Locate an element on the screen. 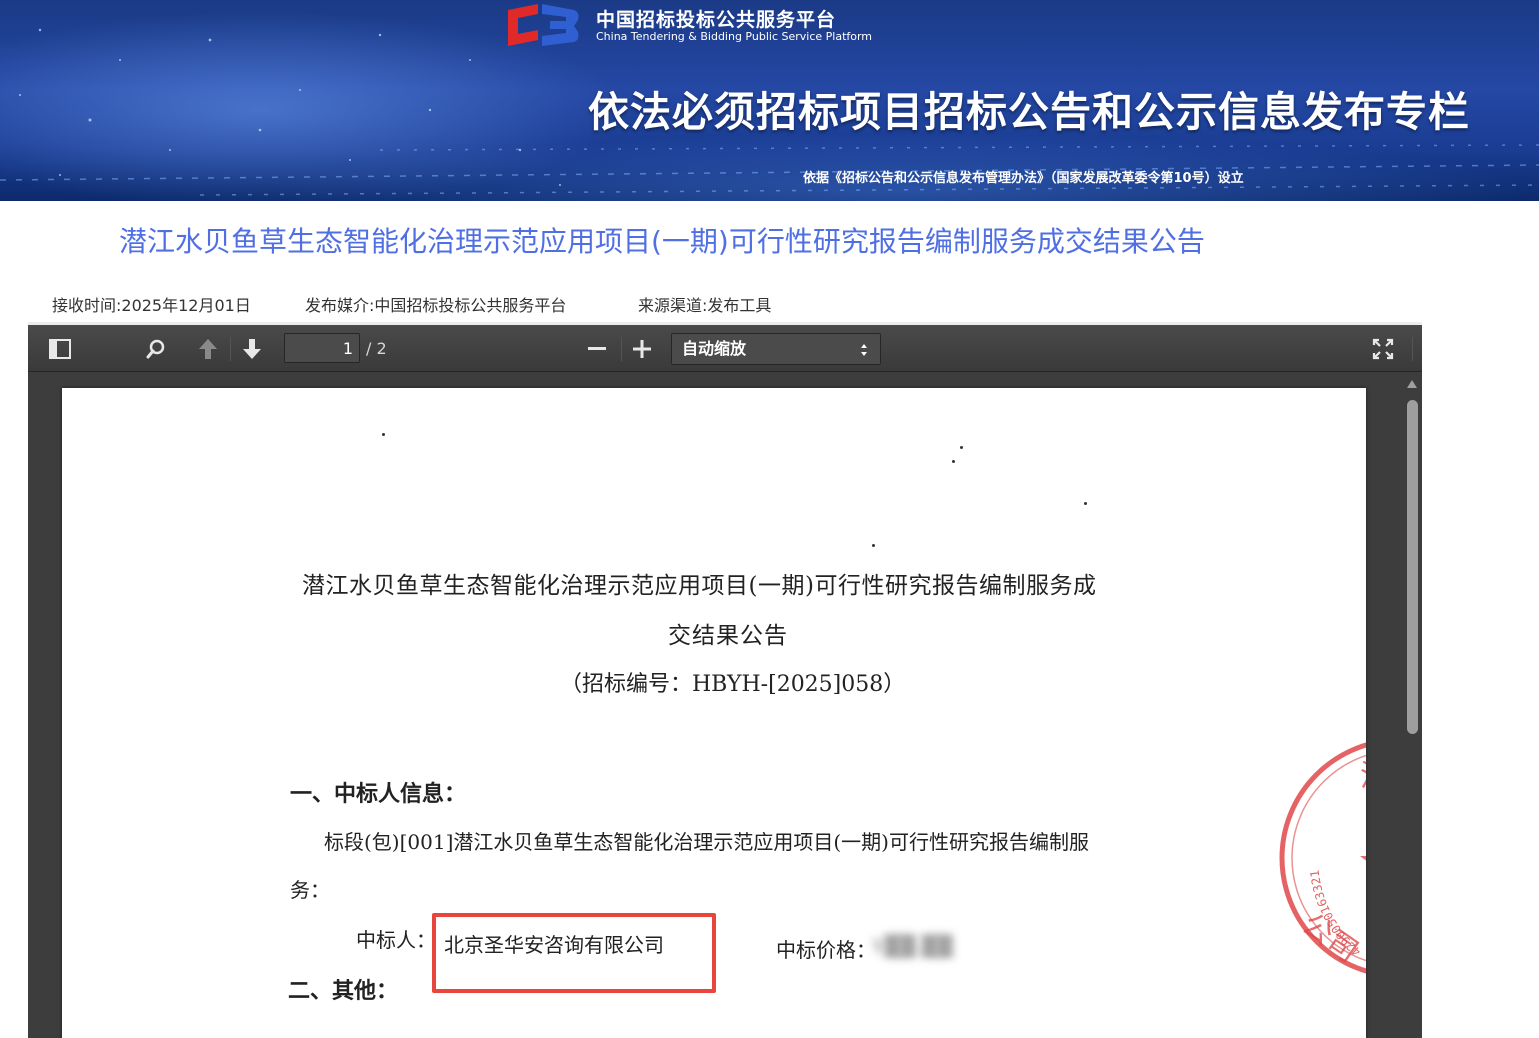 This screenshot has height=1038, width=1539. scroll-up-arrow-icon is located at coordinates (1412, 384).